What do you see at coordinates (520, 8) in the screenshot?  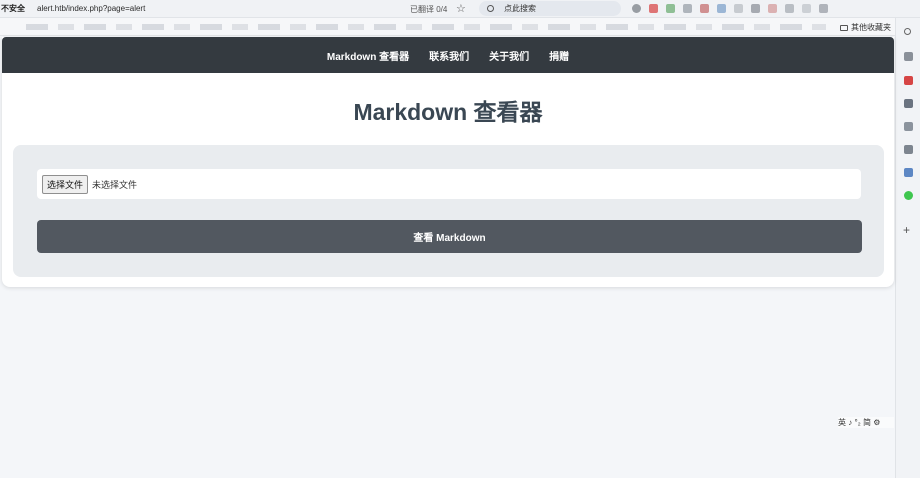 I see `search-placeholder: 点此搜索` at bounding box center [520, 8].